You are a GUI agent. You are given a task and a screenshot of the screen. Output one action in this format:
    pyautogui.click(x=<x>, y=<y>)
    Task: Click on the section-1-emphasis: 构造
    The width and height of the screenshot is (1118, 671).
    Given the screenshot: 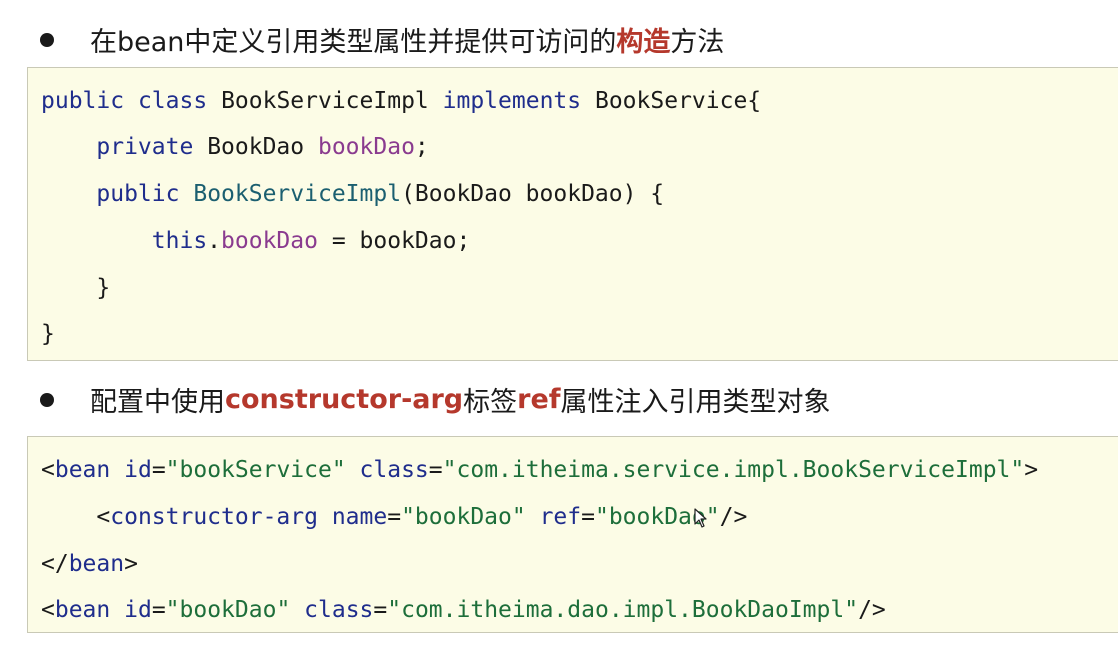 What is the action you would take?
    pyautogui.click(x=643, y=42)
    